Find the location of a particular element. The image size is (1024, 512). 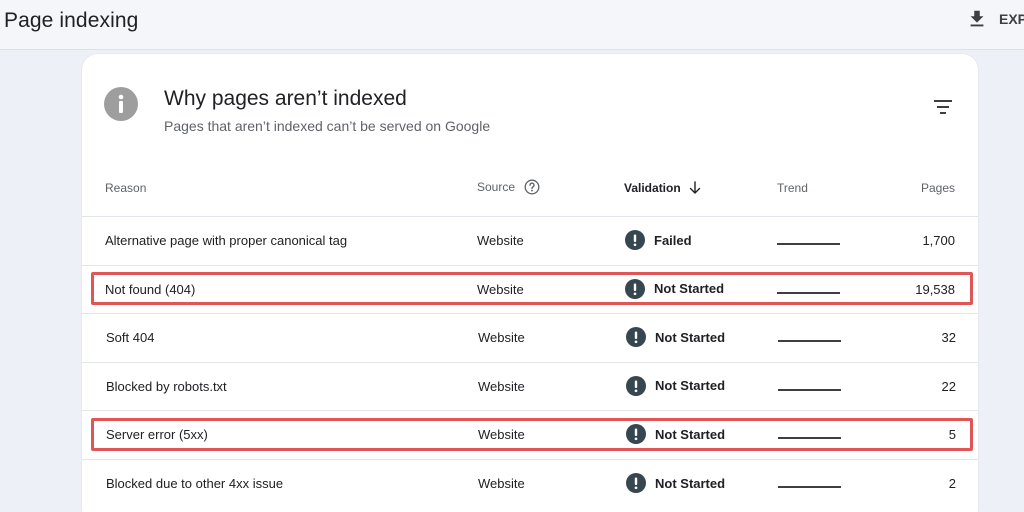

pages-count: 2 is located at coordinates (952, 483).